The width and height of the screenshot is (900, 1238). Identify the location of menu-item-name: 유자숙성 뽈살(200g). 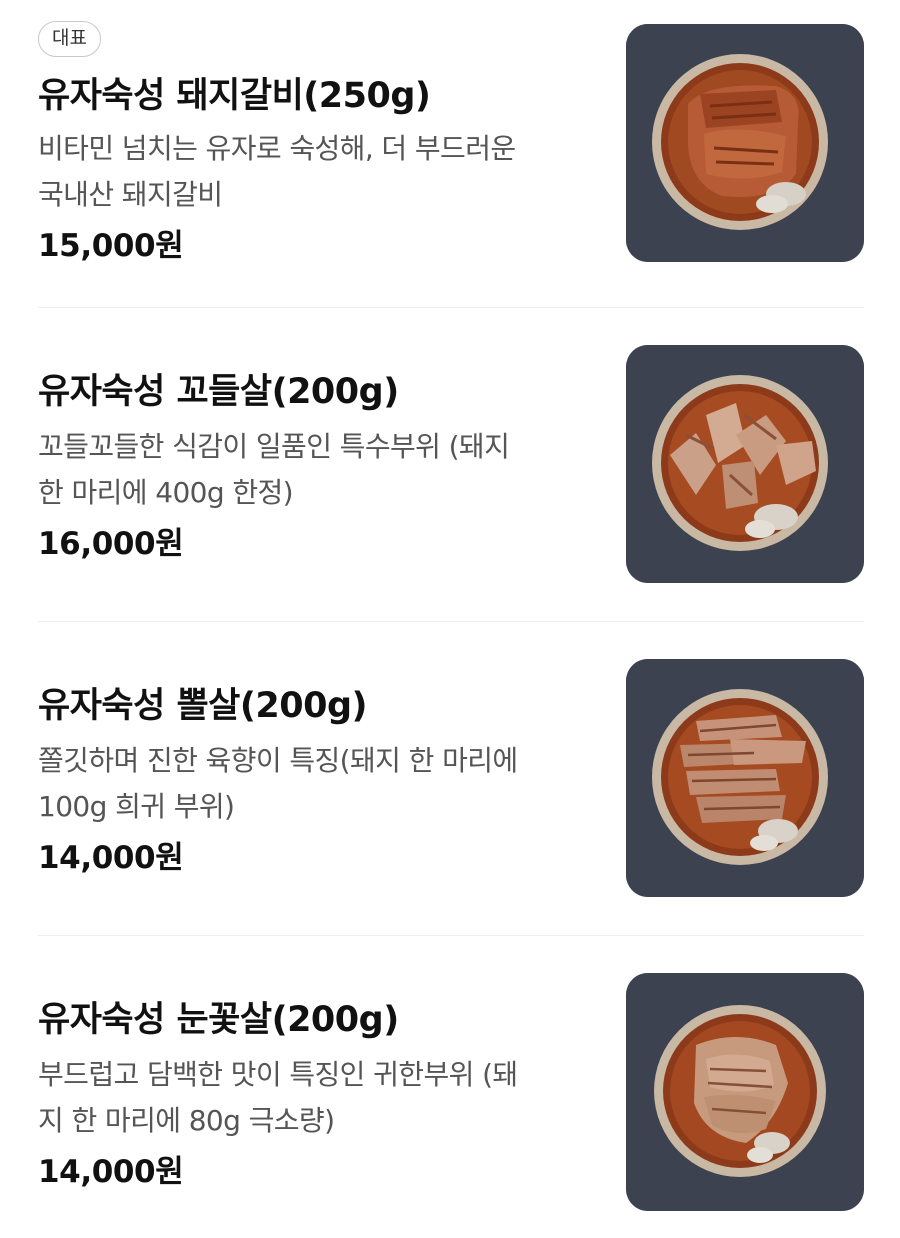
(203, 706).